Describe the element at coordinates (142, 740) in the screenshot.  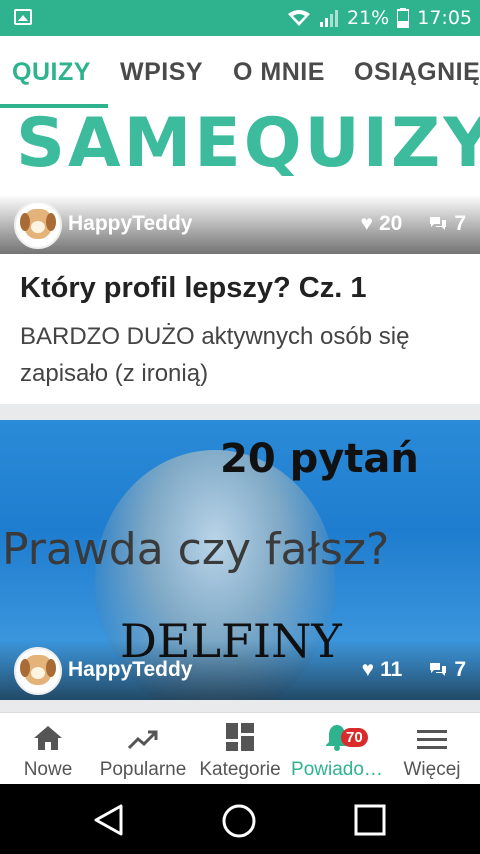
I see `trending-icon` at that location.